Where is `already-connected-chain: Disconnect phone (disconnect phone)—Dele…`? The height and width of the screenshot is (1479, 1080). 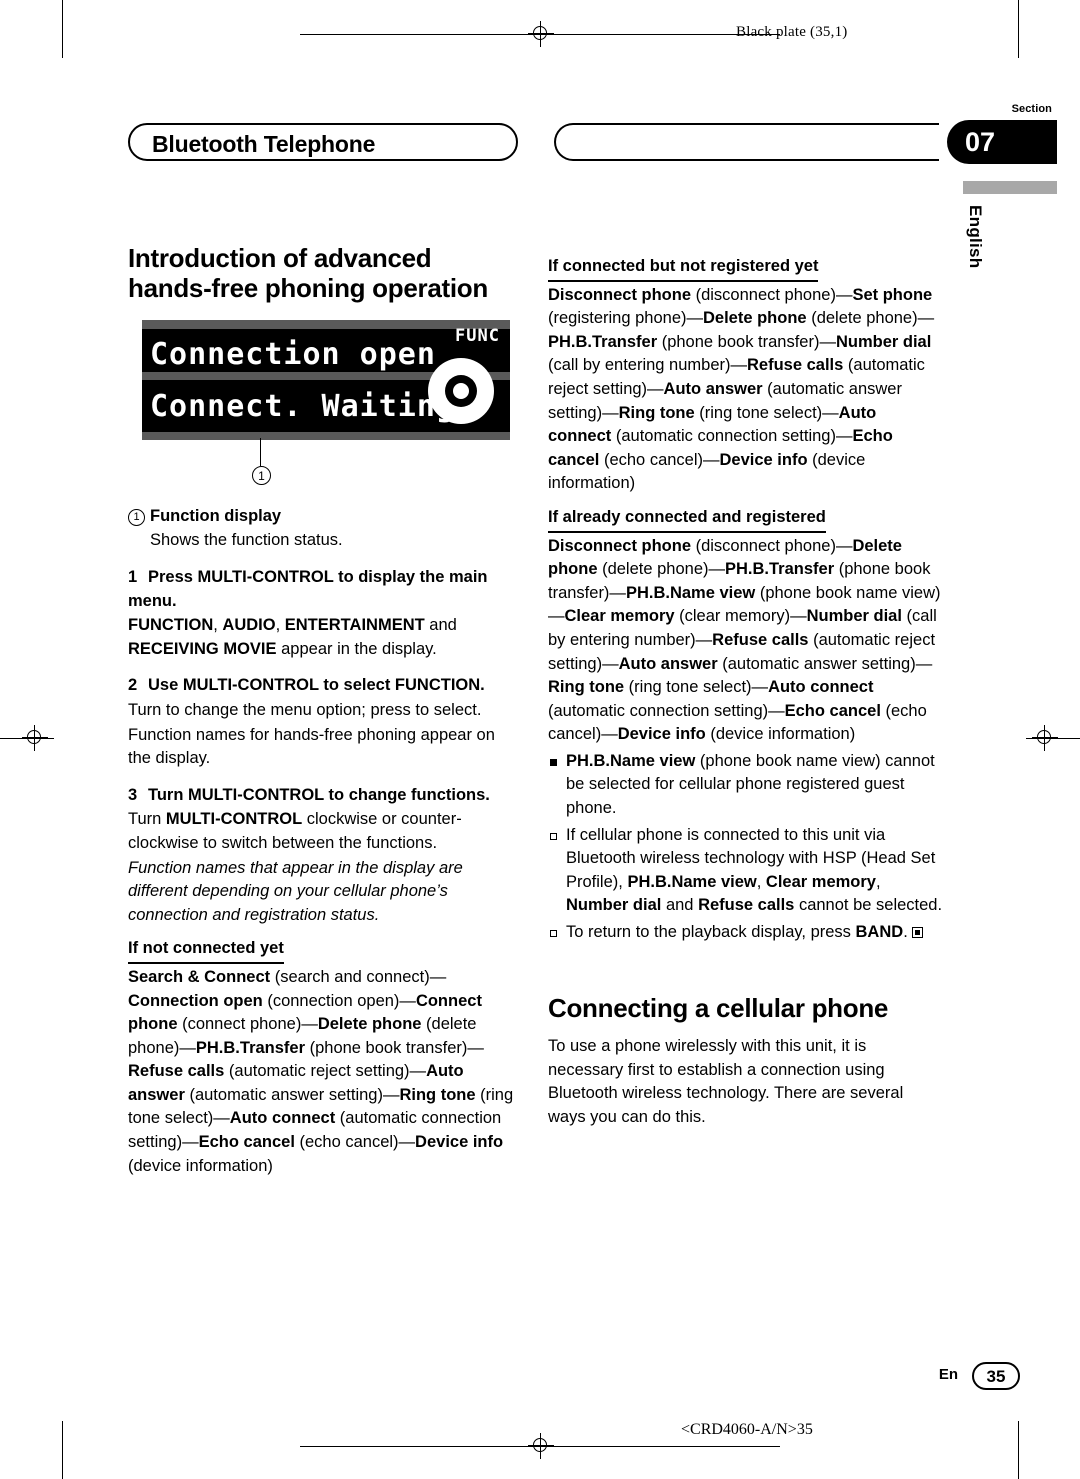
already-connected-chain: Disconnect phone (disconnect phone)—Dele… is located at coordinates (744, 640).